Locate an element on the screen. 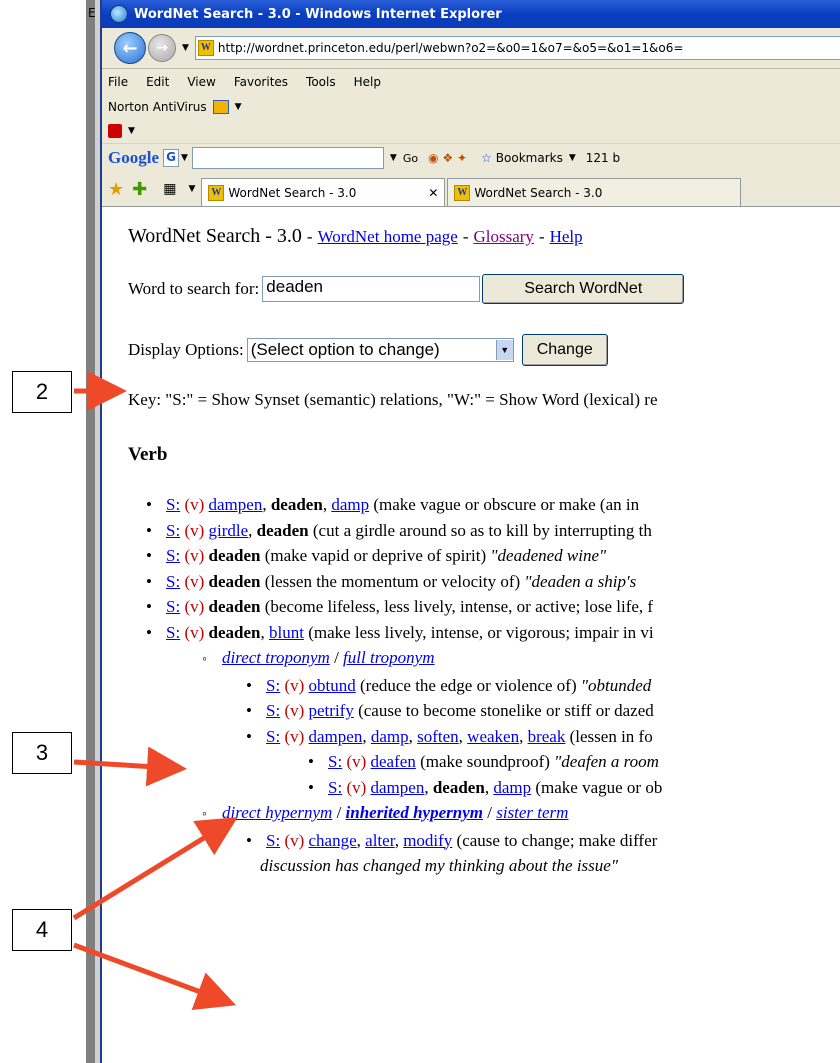 This screenshot has height=1063, width=840. callout-arrows is located at coordinates (155, 691).